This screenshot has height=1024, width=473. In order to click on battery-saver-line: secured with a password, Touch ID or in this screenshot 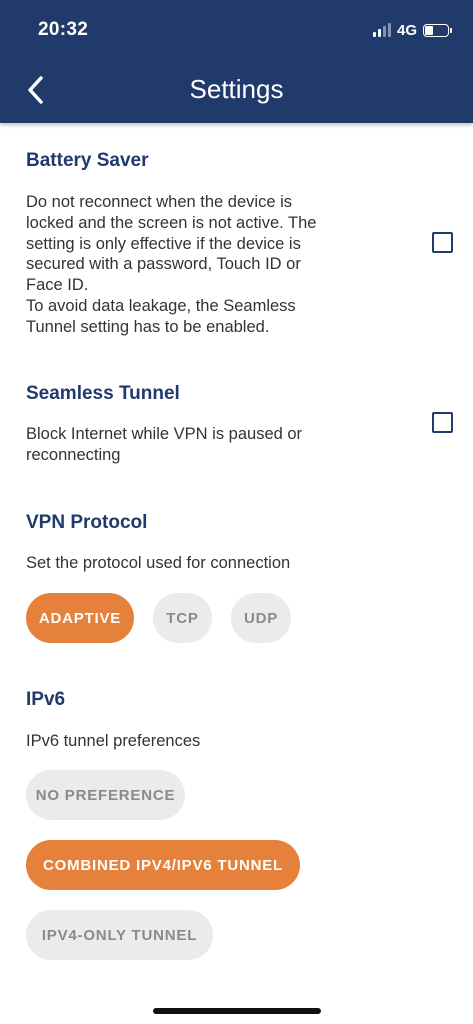, I will do `click(163, 264)`.